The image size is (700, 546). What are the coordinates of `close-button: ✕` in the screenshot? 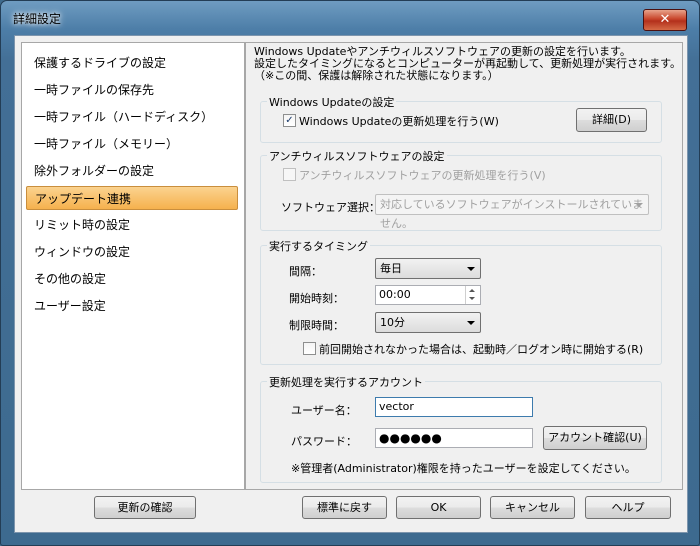 It's located at (665, 20).